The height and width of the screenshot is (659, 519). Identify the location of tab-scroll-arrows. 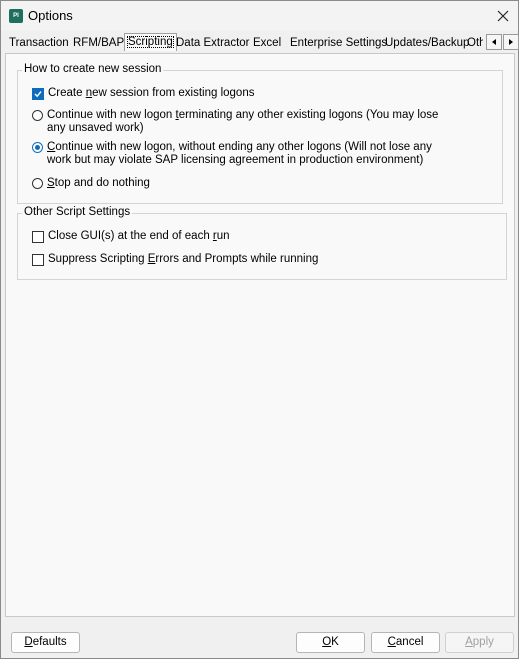
(502, 42).